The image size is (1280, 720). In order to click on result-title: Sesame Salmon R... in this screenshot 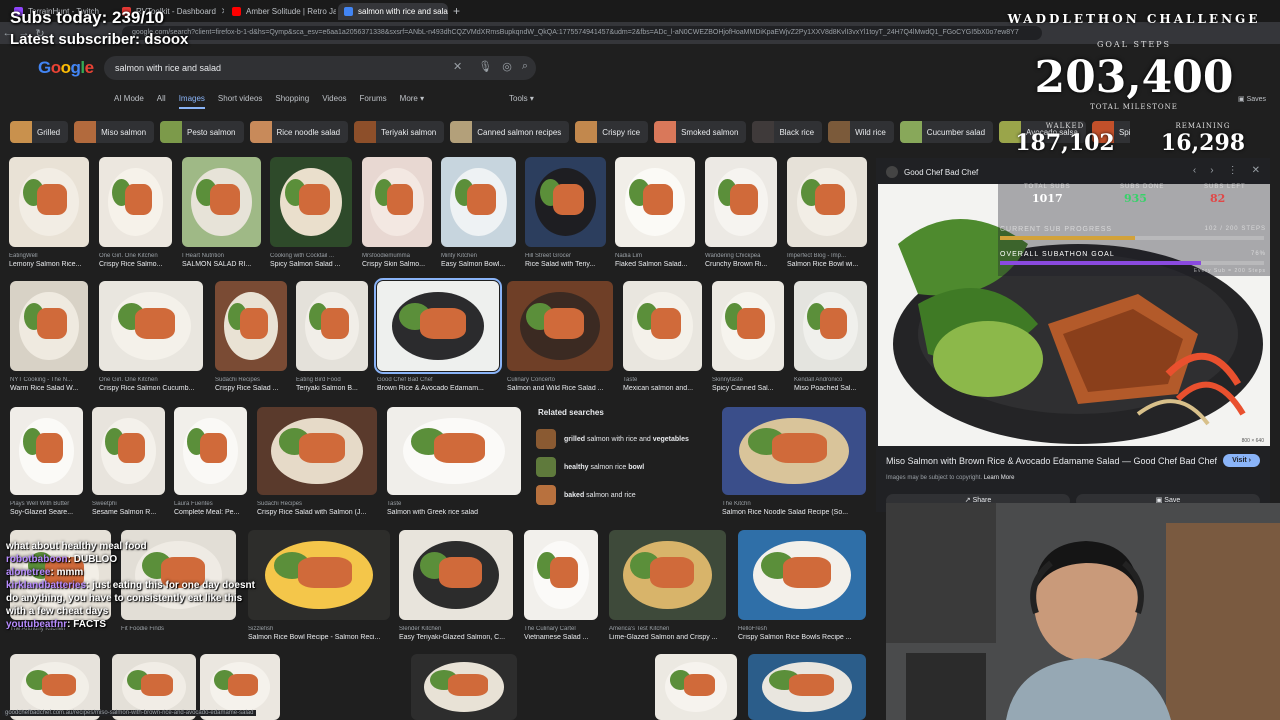, I will do `click(132, 512)`.